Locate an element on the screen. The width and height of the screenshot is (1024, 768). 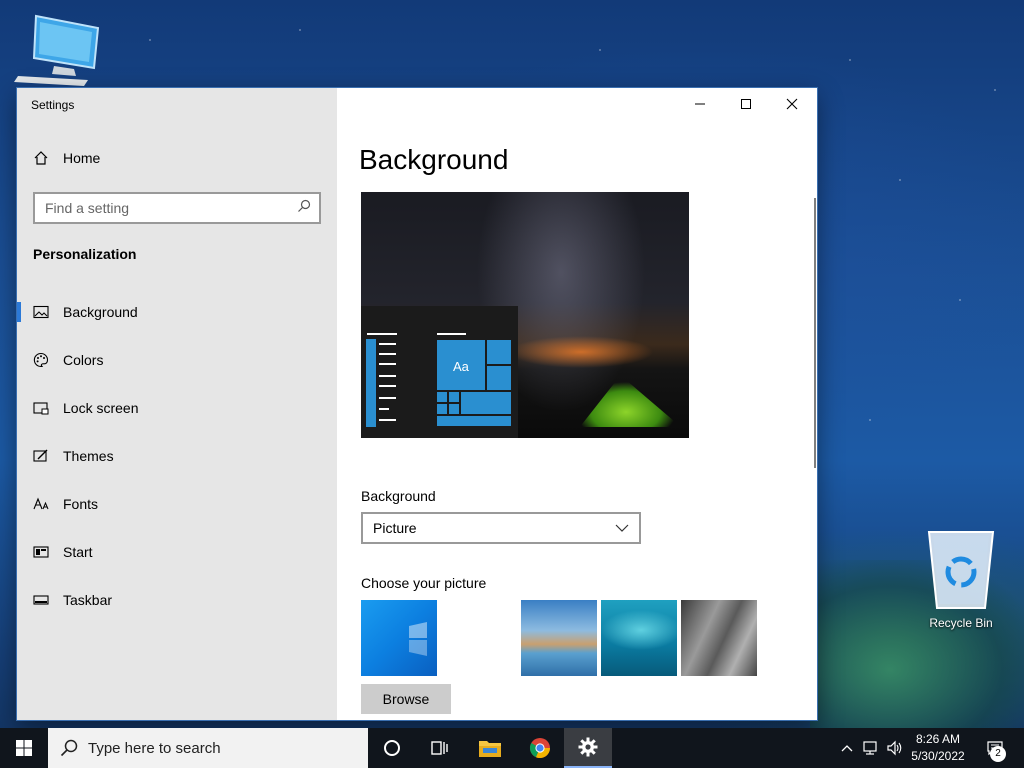
scrollbar-thumb is located at coordinates (815, 333).